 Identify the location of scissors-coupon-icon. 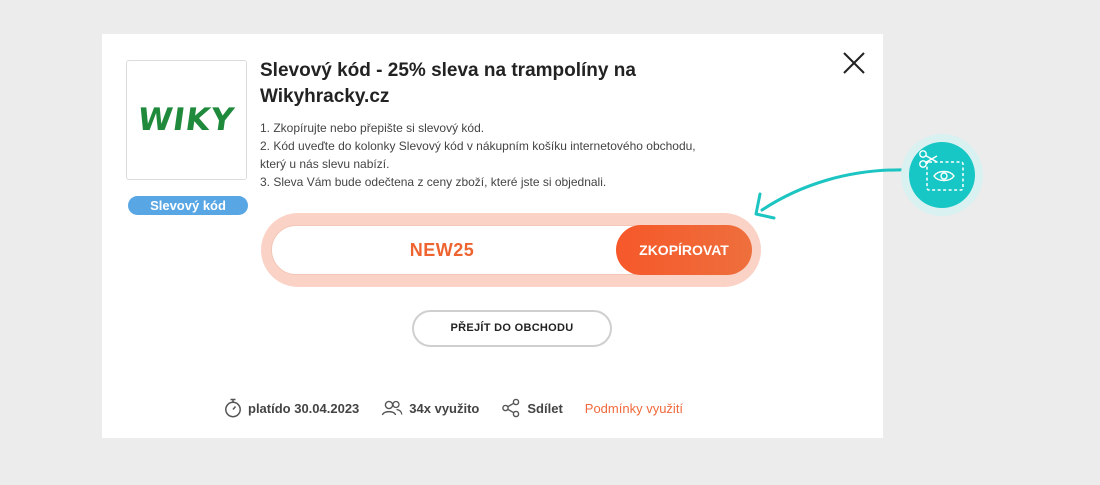
(942, 175).